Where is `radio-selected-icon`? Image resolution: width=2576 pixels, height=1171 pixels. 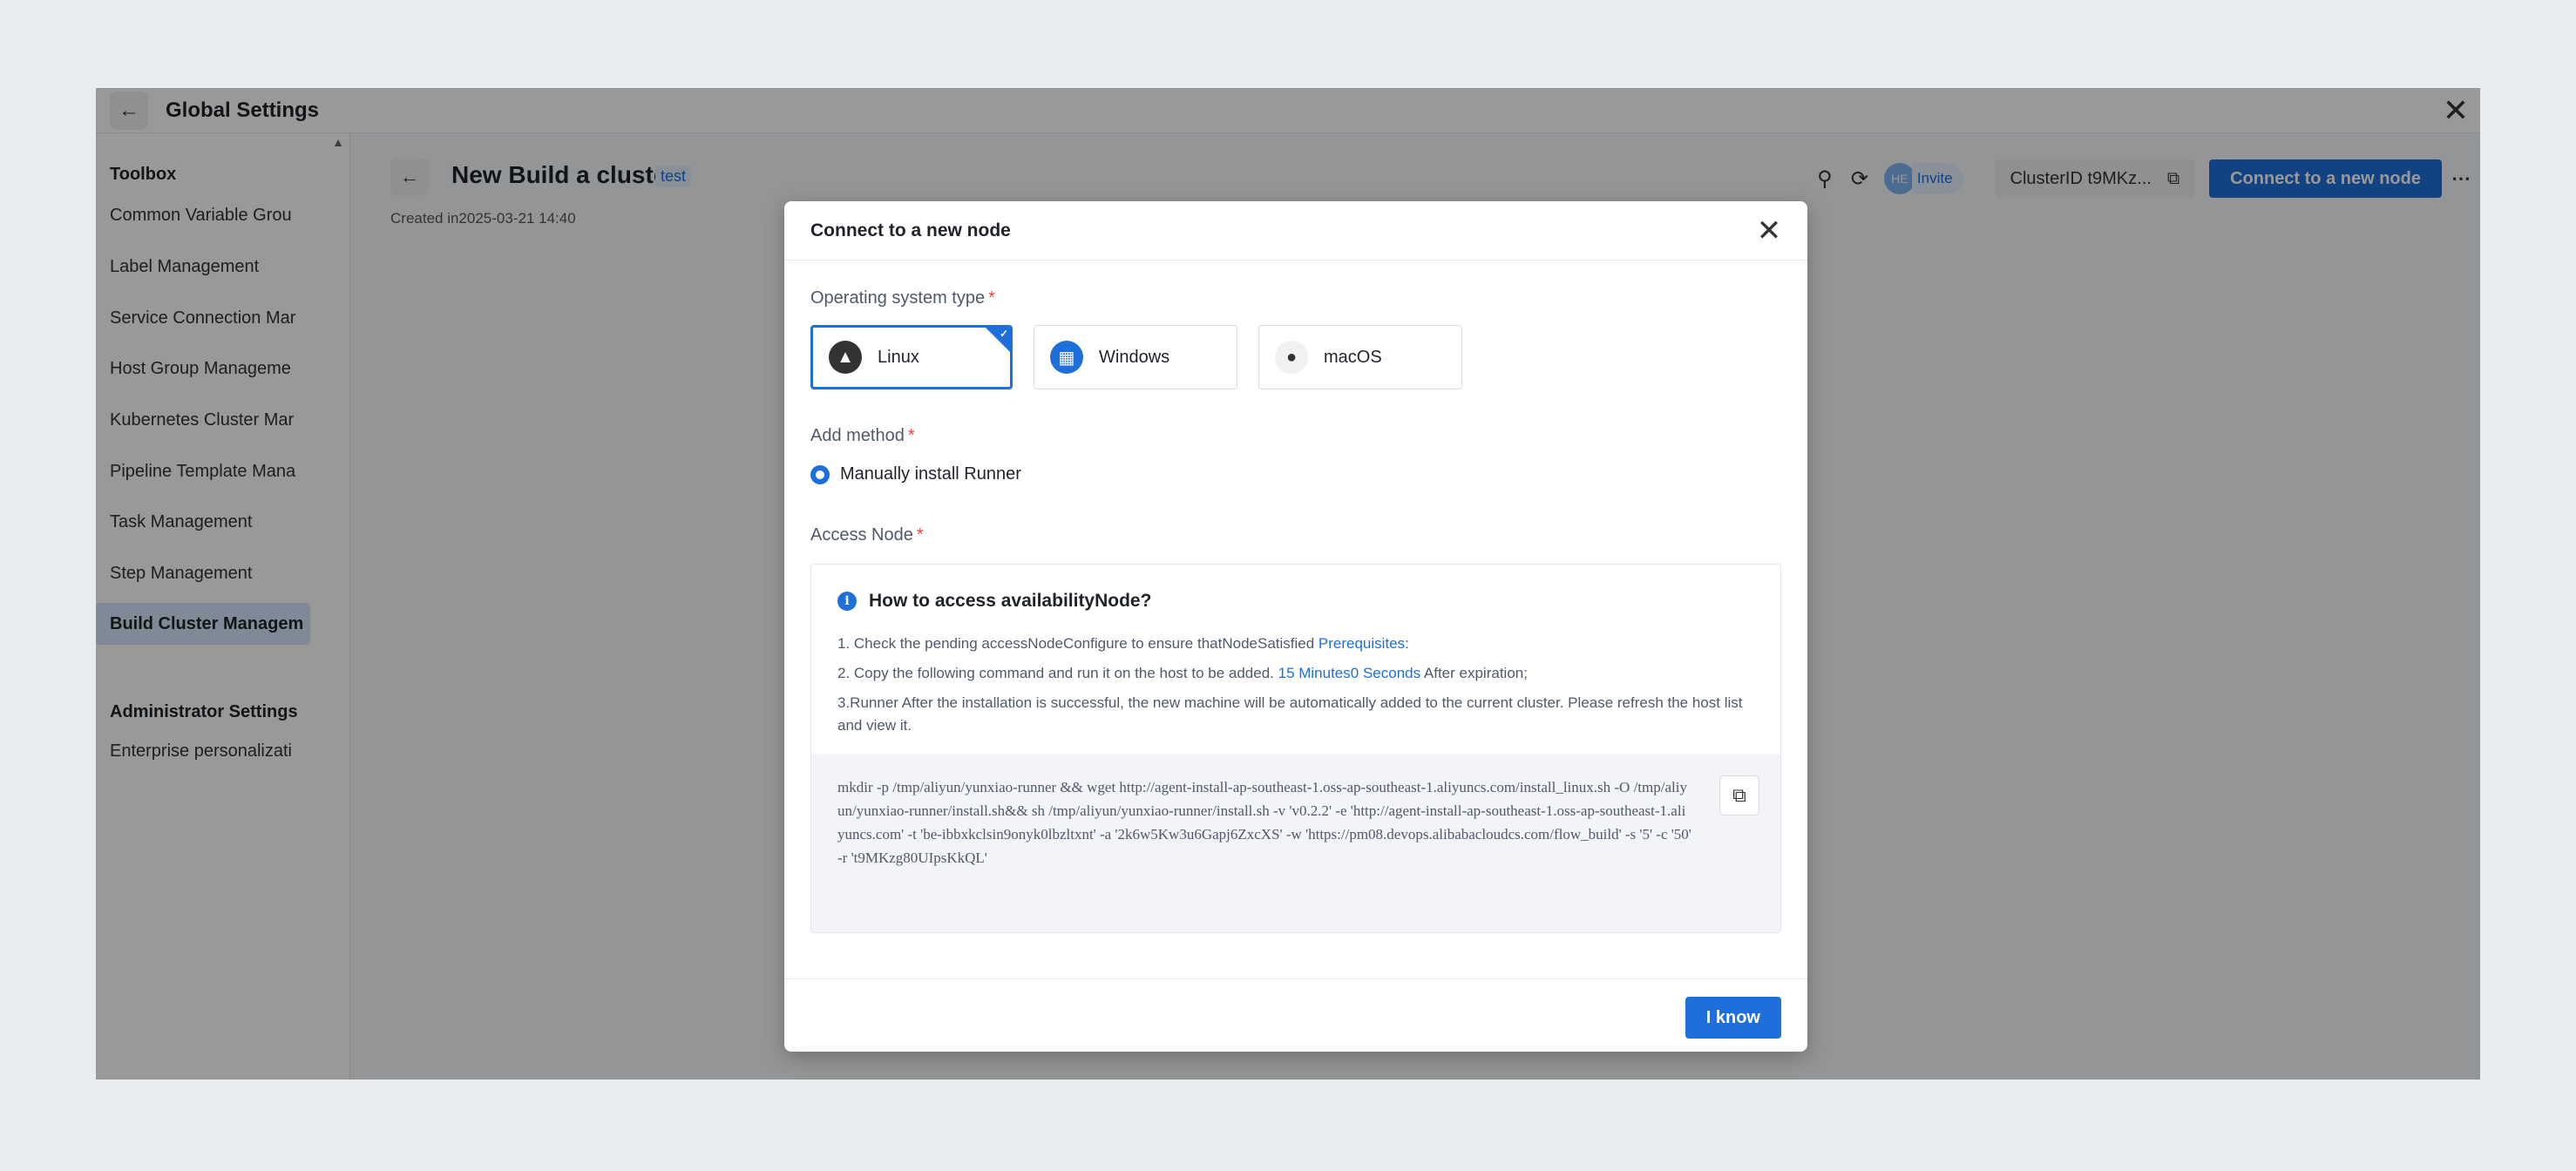 radio-selected-icon is located at coordinates (820, 474).